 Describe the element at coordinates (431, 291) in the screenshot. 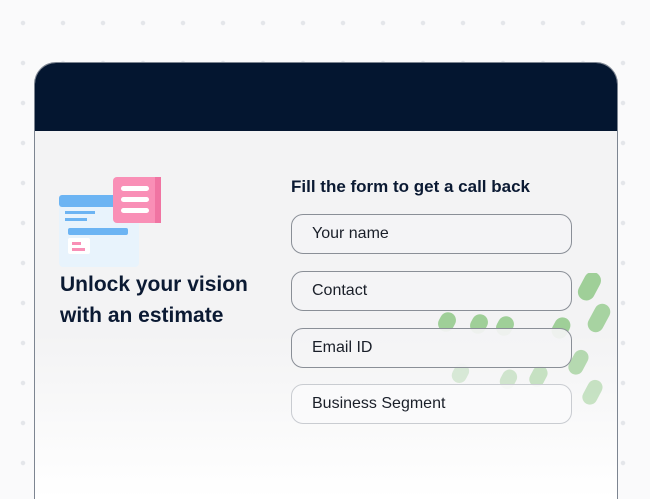

I see `contact-field` at that location.